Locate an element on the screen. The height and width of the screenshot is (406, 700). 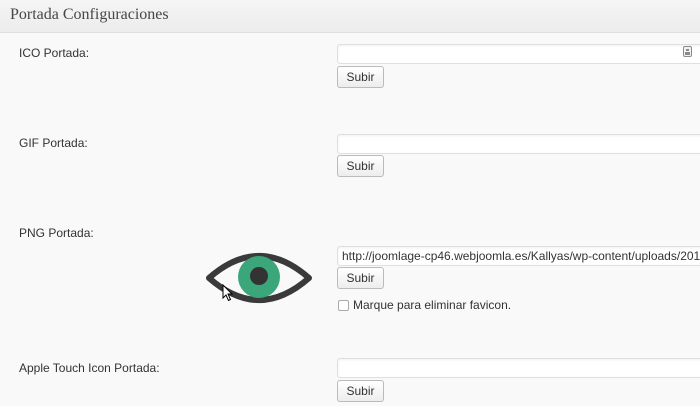
panel-header: Portada Configuraciones is located at coordinates (350, 16).